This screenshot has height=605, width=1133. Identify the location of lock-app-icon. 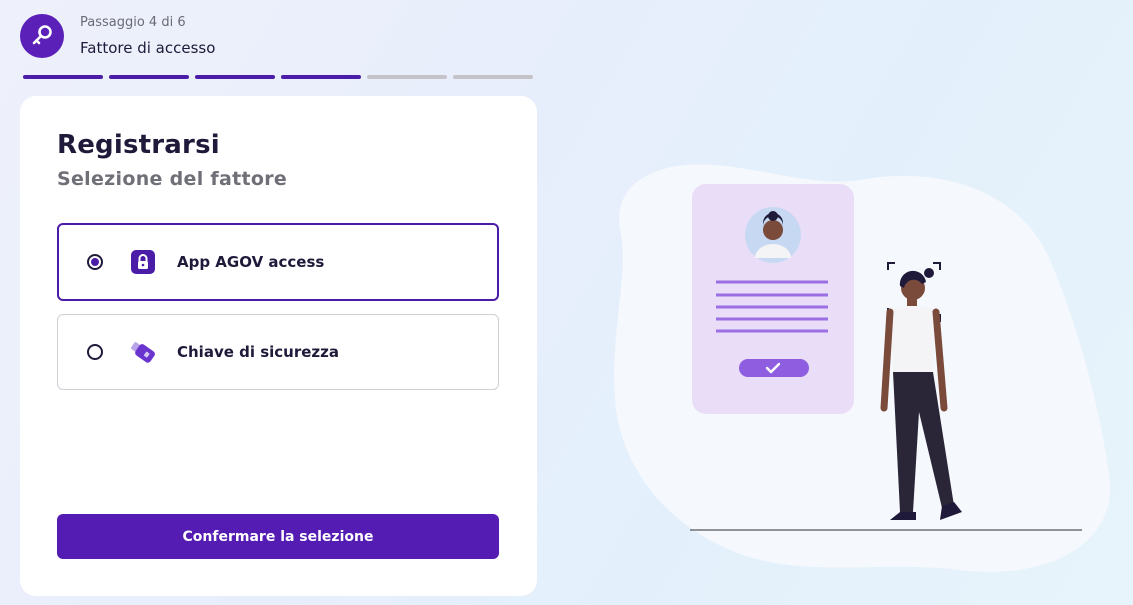
(143, 262).